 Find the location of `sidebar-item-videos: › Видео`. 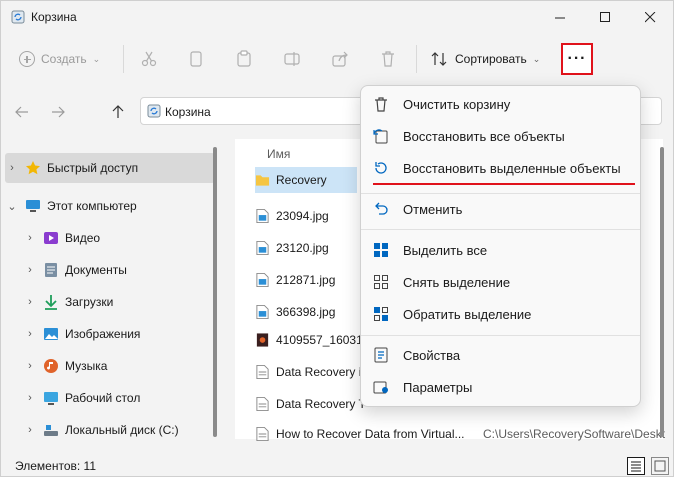

sidebar-item-videos: › Видео is located at coordinates (118, 238).